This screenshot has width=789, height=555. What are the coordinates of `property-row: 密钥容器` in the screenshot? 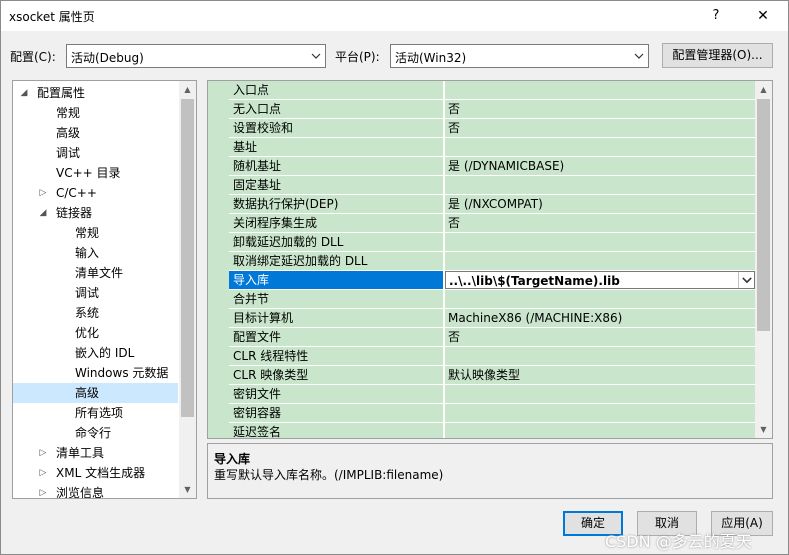 It's located at (492, 413).